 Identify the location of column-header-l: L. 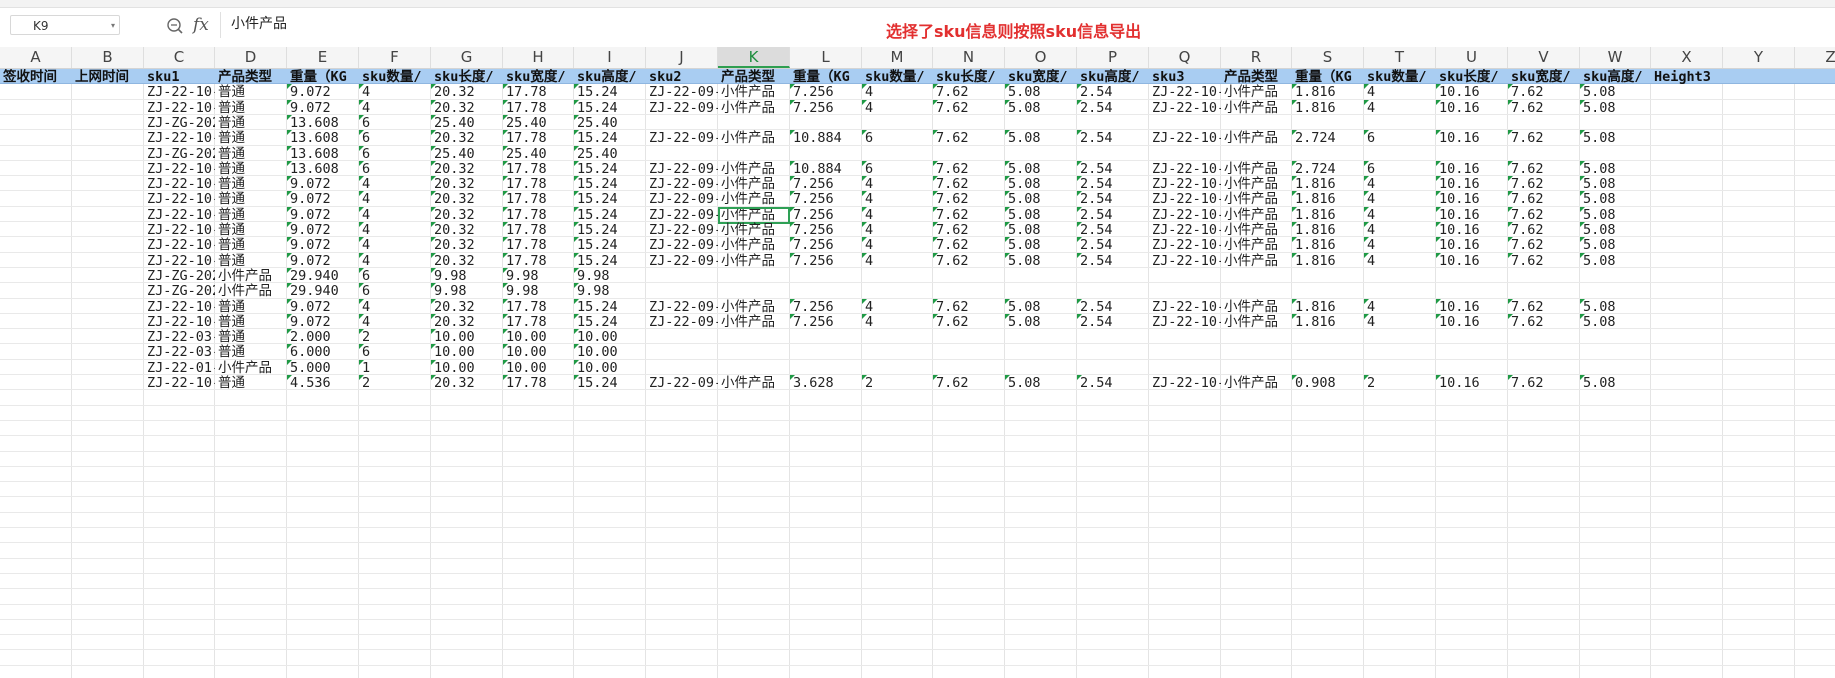
(826, 57).